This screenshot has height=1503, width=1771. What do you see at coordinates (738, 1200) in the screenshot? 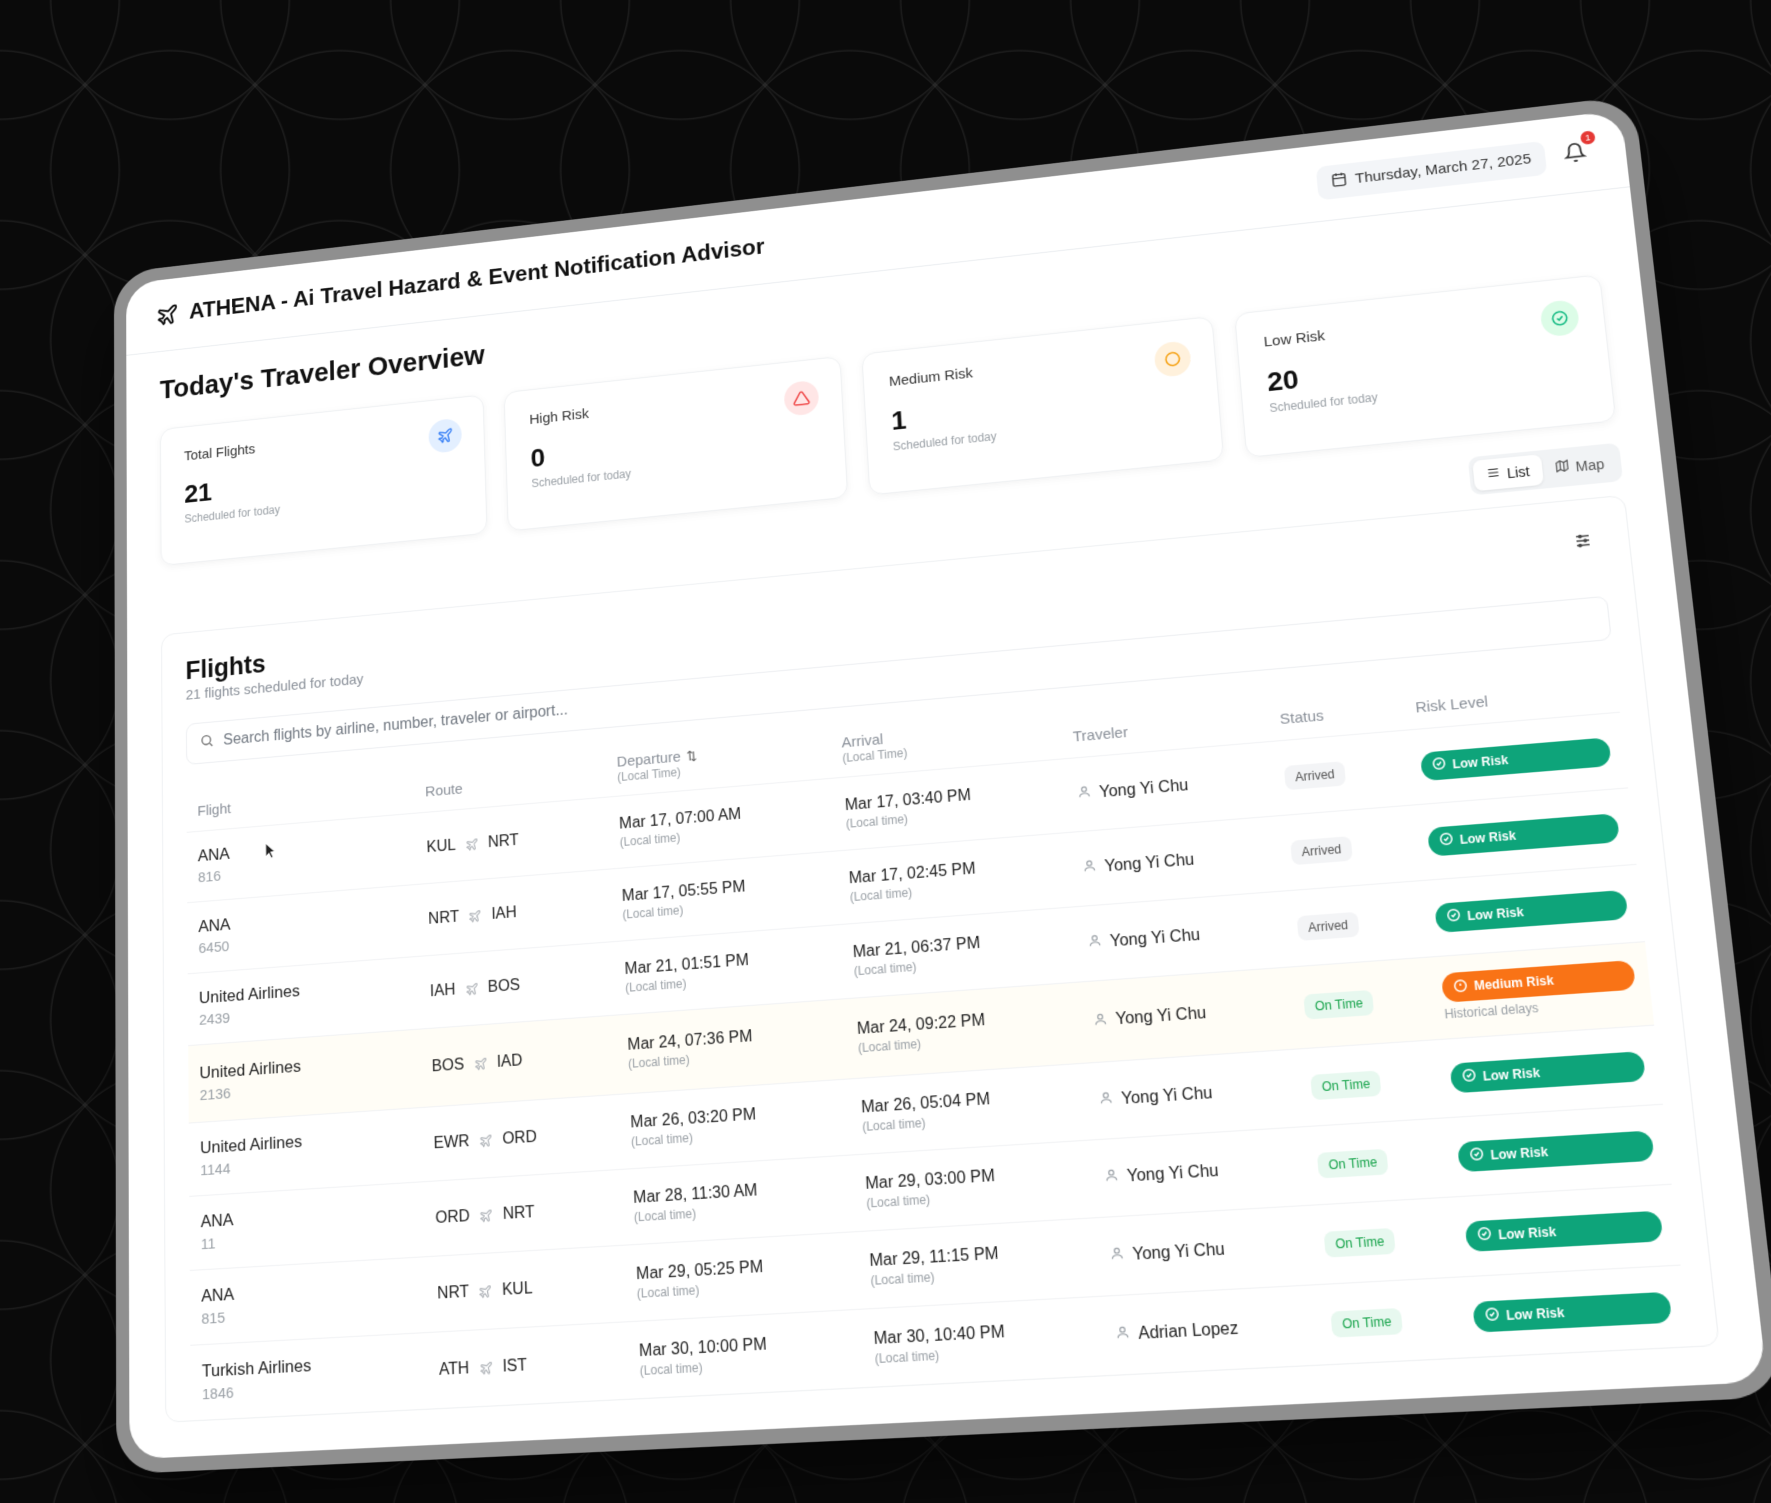
I see `cell-departure: Mar 28, 11:30 AM (Local time)` at bounding box center [738, 1200].